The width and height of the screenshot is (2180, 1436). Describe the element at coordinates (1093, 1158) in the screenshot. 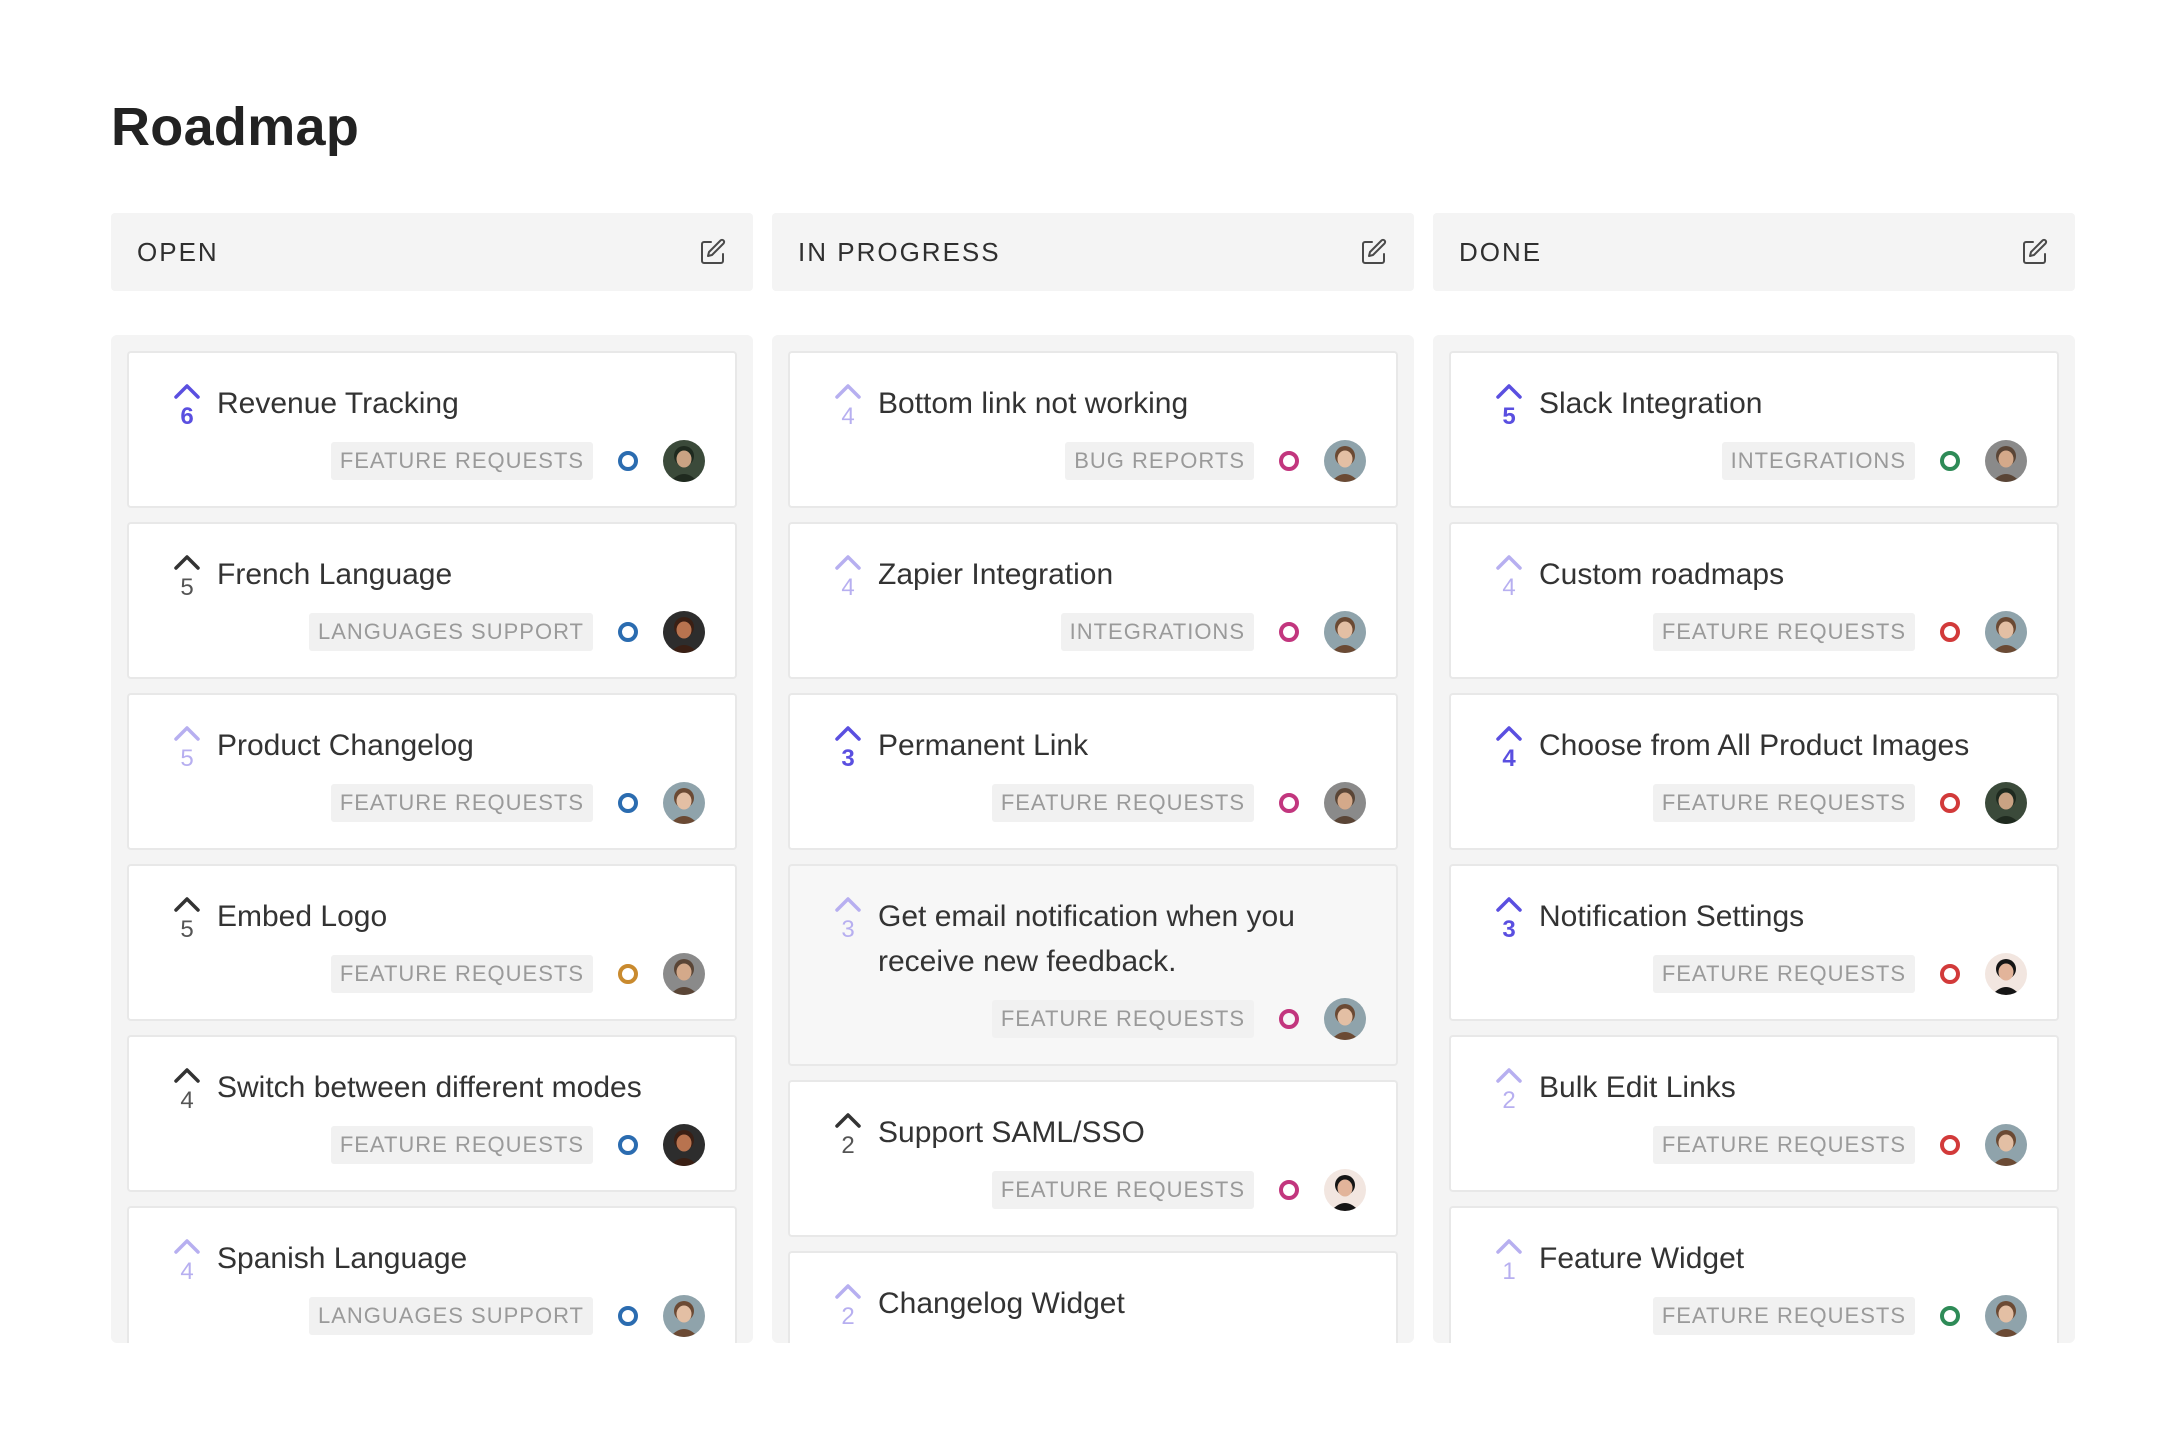

I see `roadmap-card: 2 Support SAML/SSO FEATURE REQUESTS` at that location.